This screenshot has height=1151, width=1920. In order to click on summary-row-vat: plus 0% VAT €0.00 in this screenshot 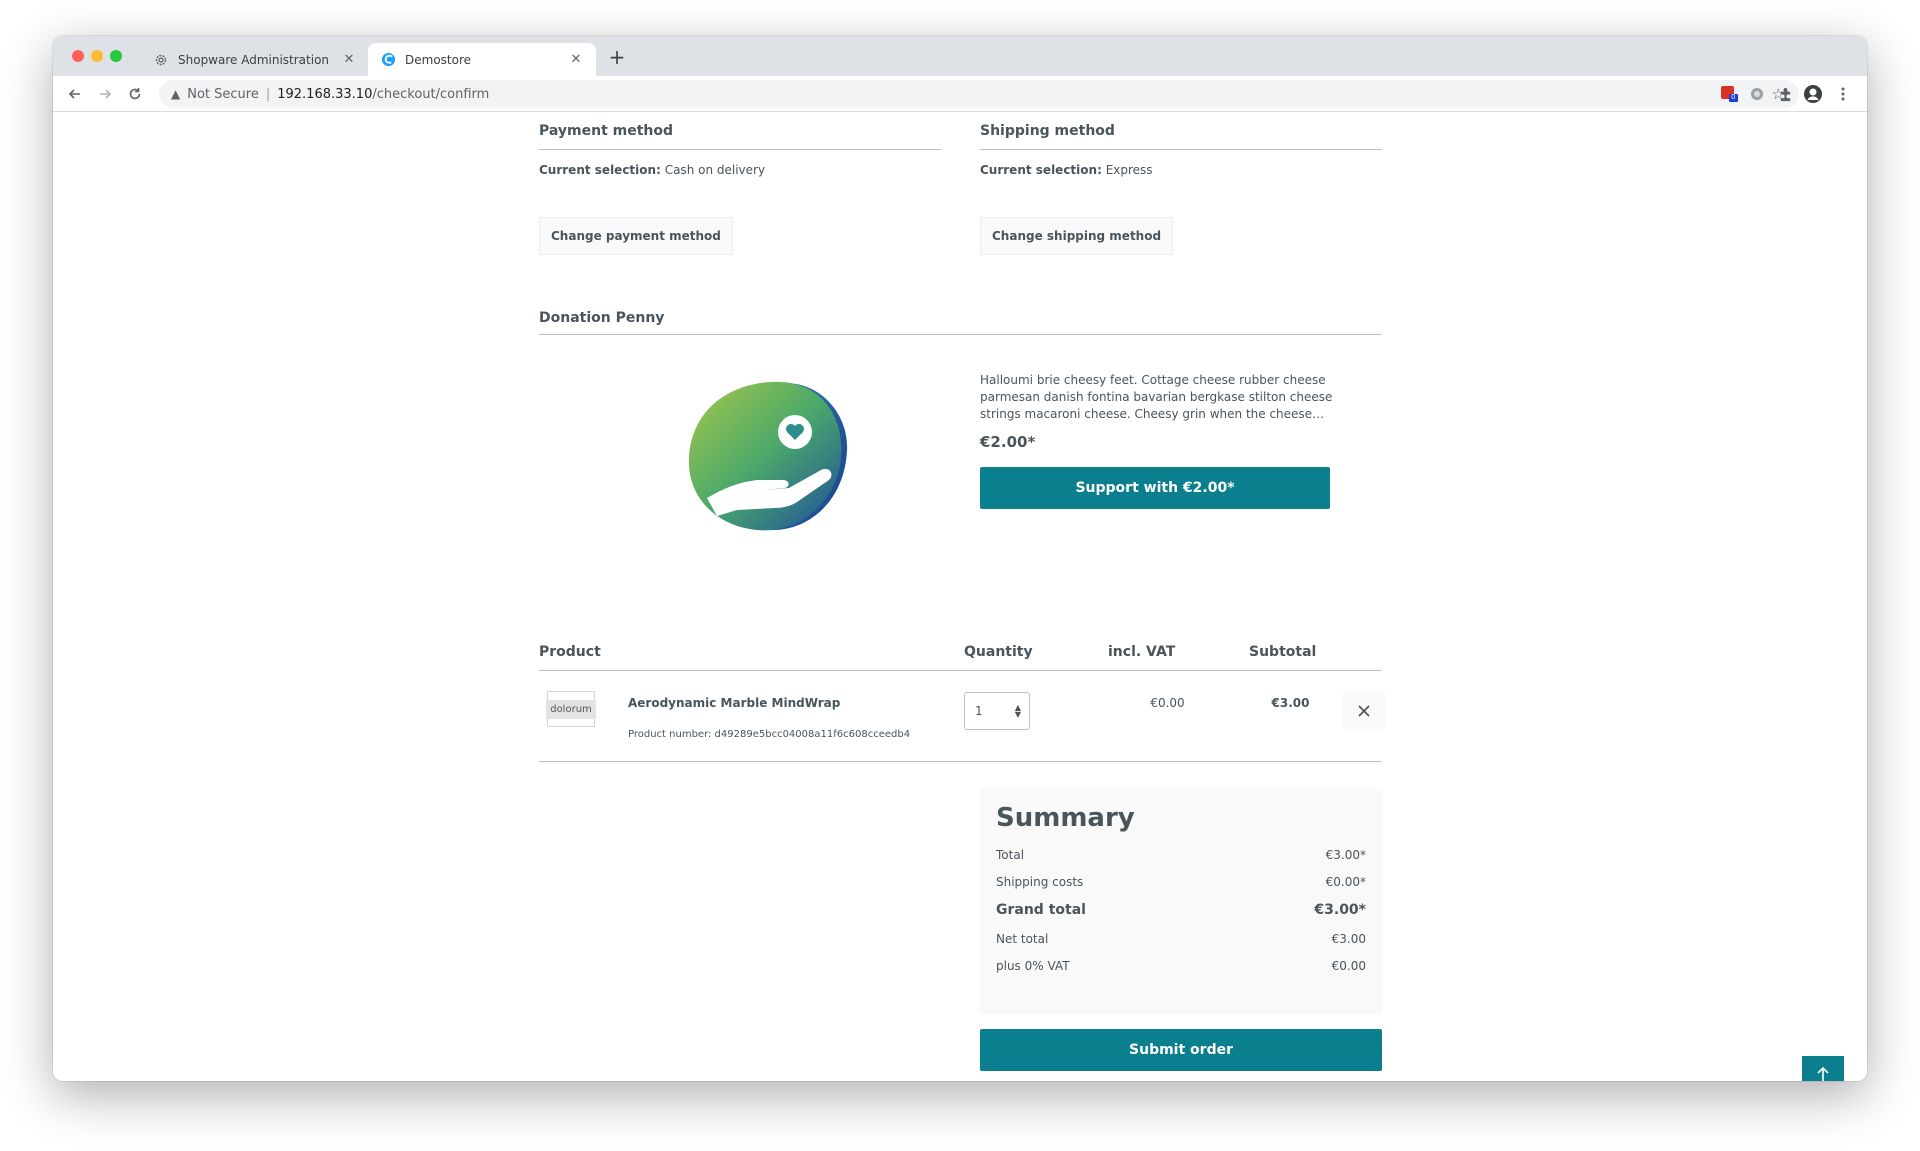, I will do `click(1181, 965)`.